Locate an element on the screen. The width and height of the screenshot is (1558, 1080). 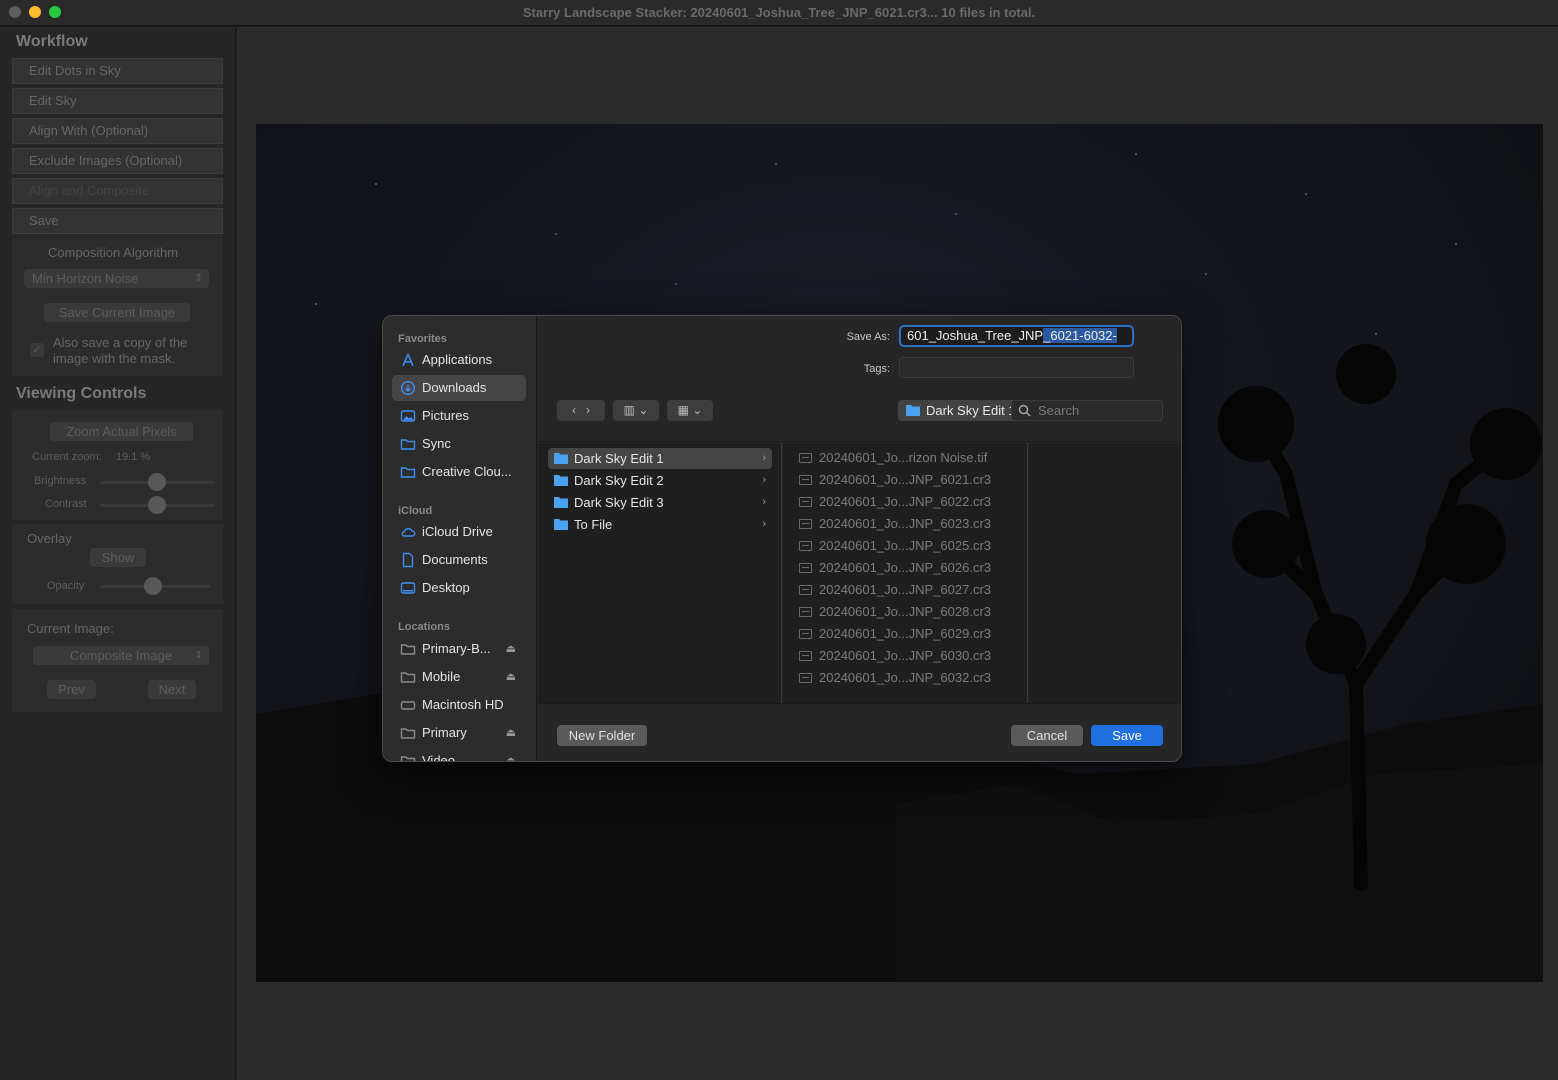
search-field: Search is located at coordinates (1087, 410).